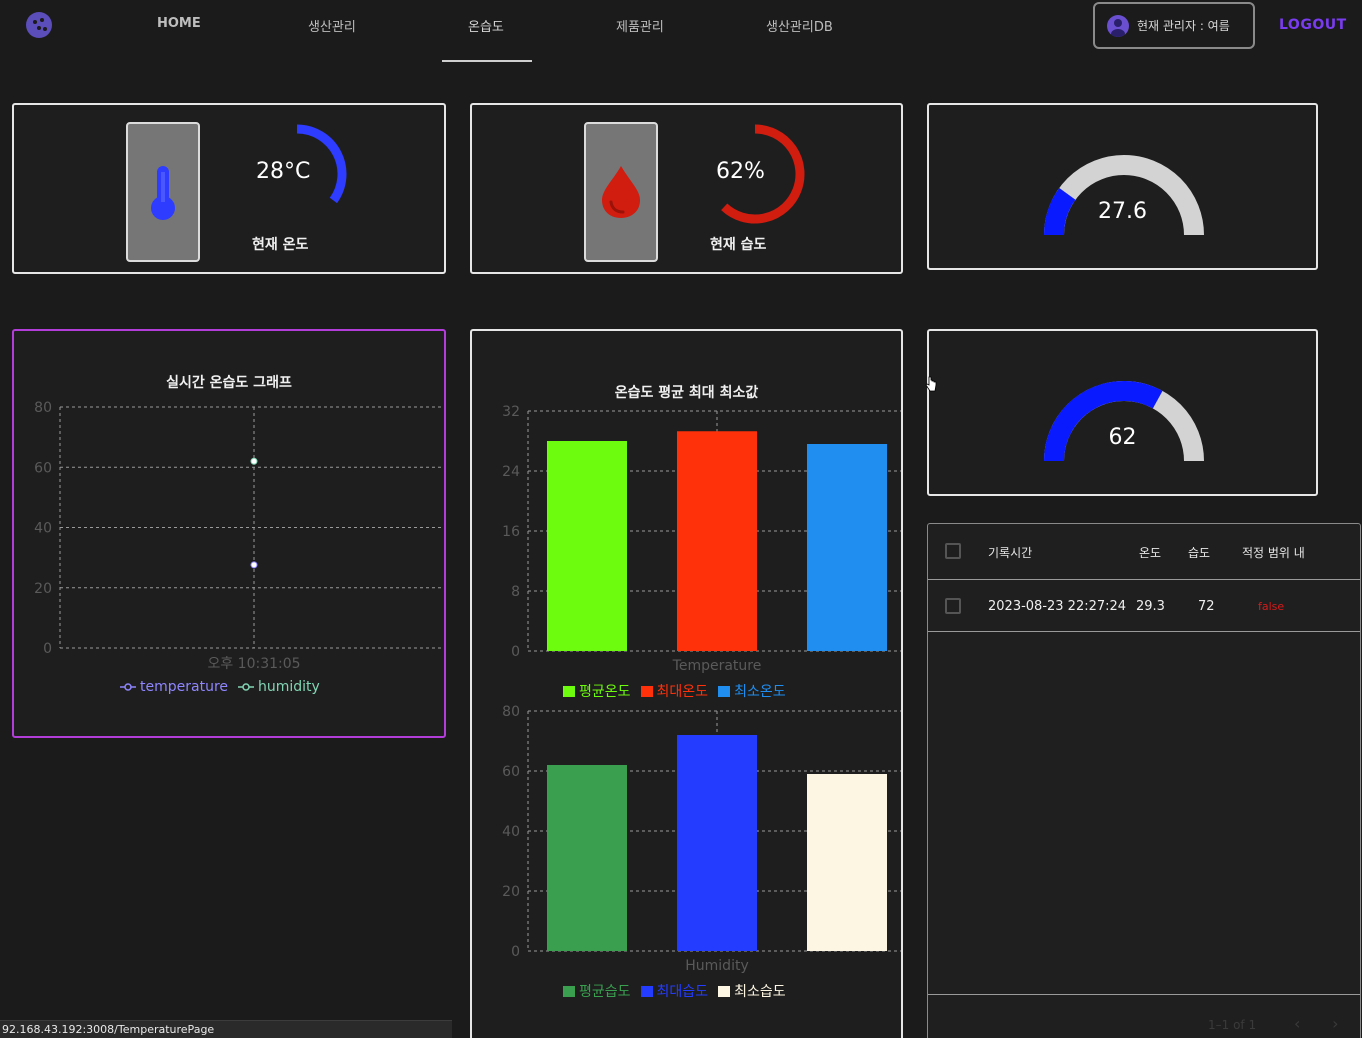  What do you see at coordinates (184, 687) in the screenshot?
I see `legend-temperature-label: temperature` at bounding box center [184, 687].